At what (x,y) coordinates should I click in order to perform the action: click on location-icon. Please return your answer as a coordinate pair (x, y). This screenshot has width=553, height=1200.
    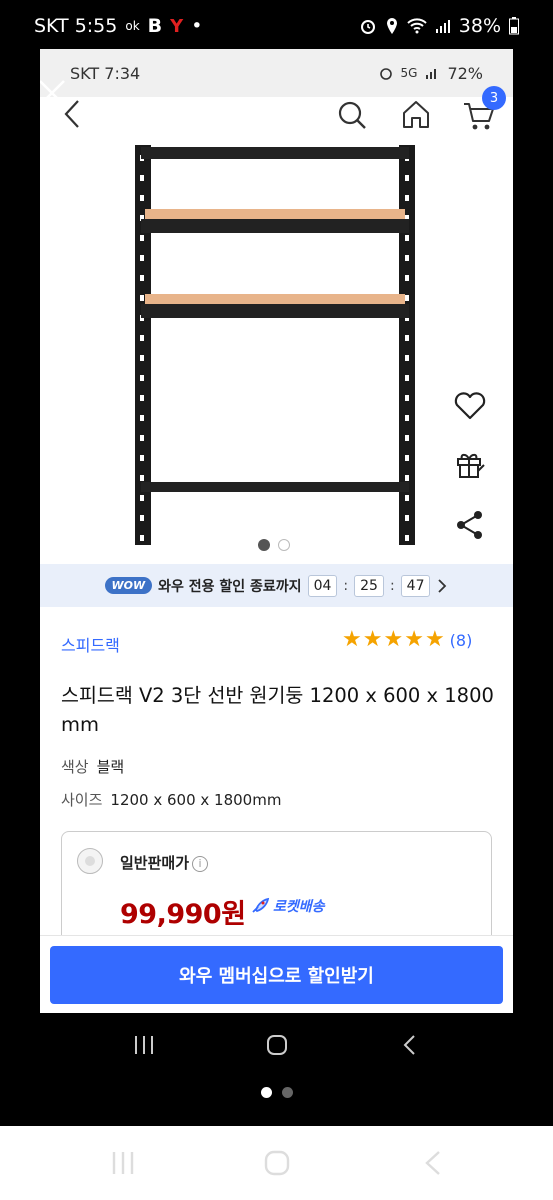
    Looking at the image, I should click on (391, 26).